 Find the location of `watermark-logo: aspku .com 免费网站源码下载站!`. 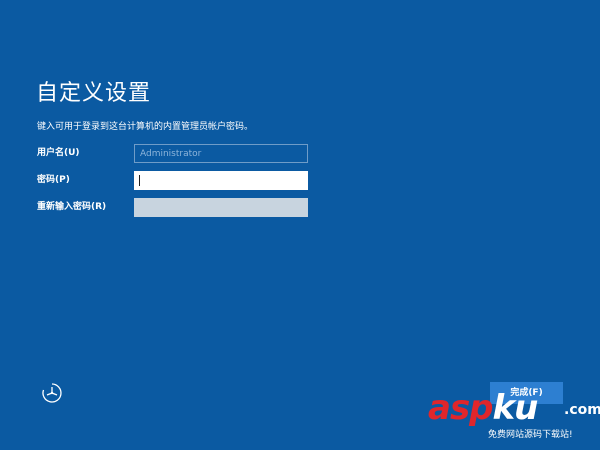

watermark-logo: aspku .com 免费网站源码下载站! is located at coordinates (514, 417).